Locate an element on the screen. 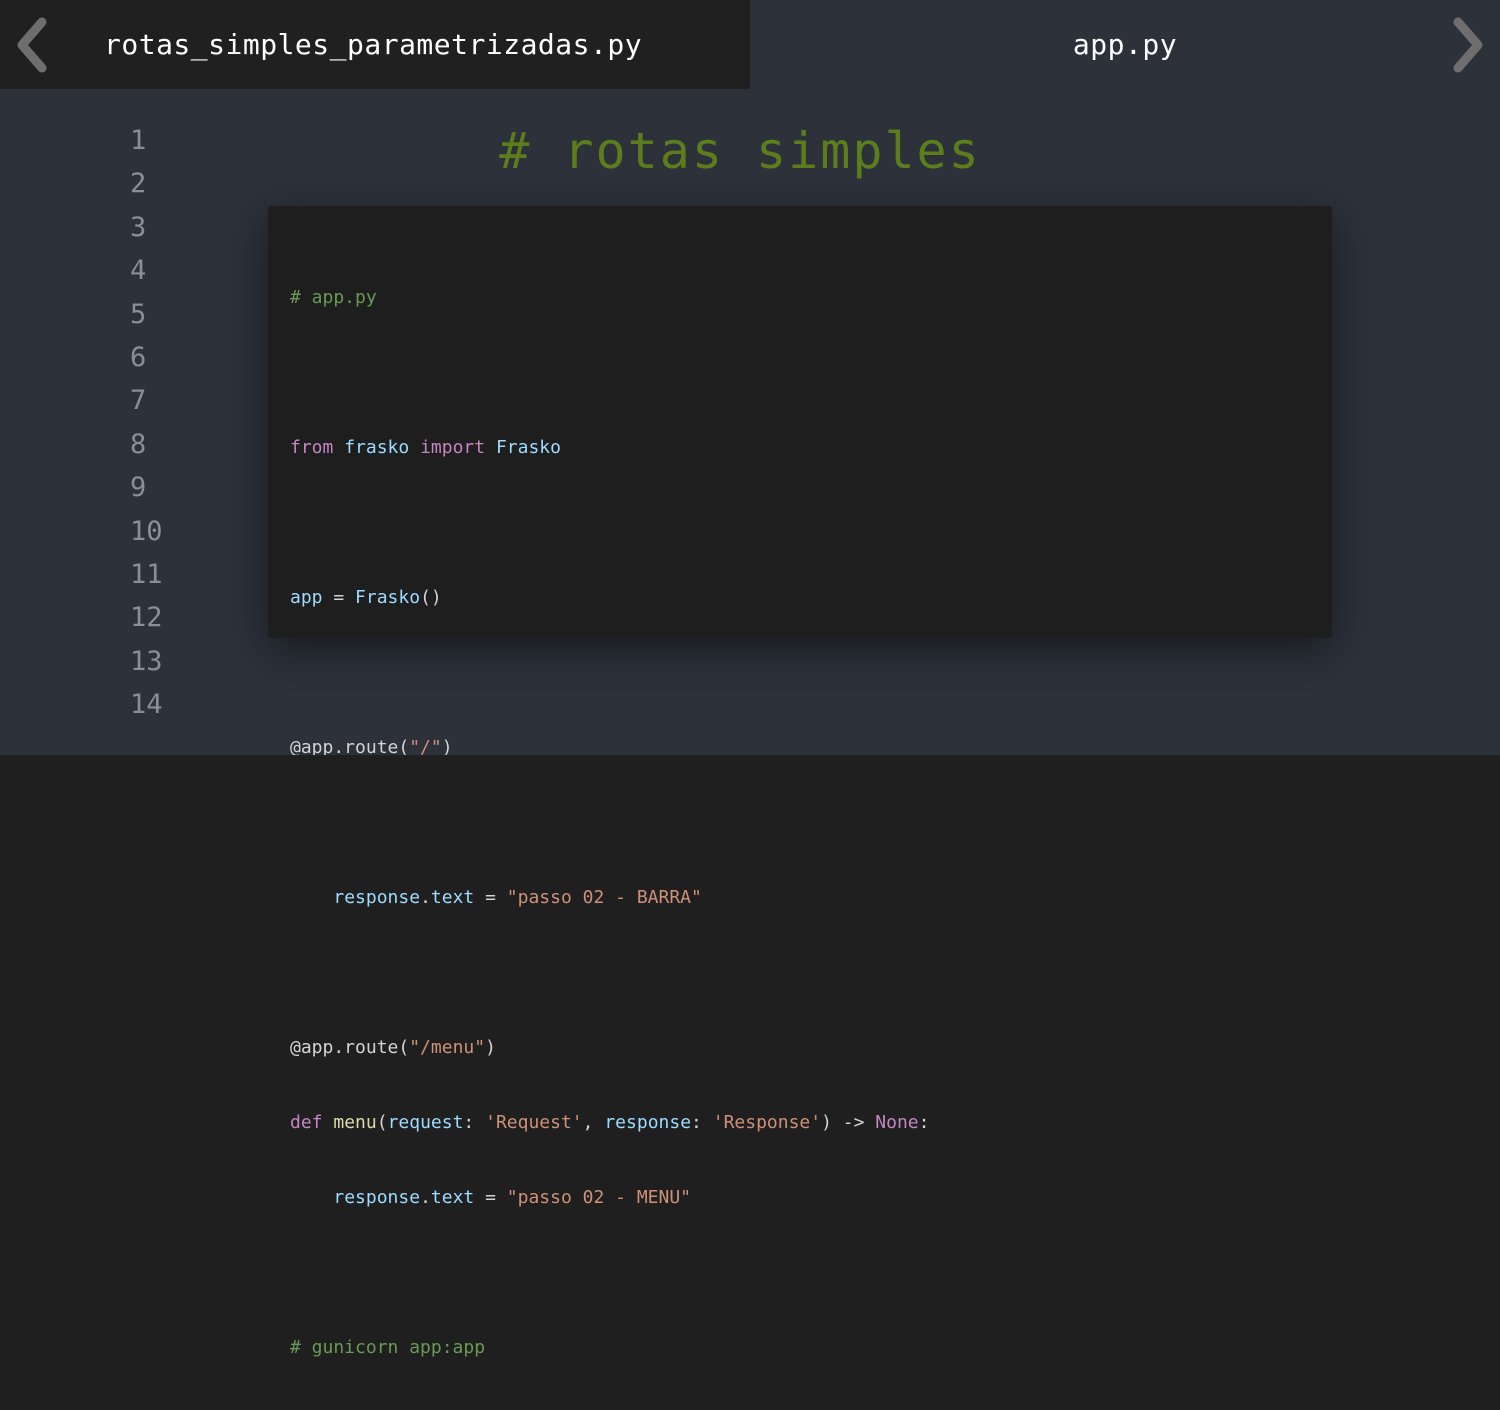 The width and height of the screenshot is (1500, 1410). line-number: 8 is located at coordinates (138, 444).